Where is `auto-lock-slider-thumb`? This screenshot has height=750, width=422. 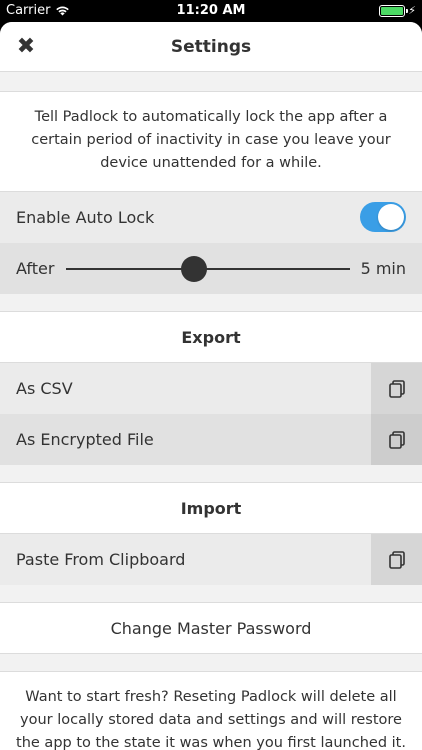
auto-lock-slider-thumb is located at coordinates (193, 269).